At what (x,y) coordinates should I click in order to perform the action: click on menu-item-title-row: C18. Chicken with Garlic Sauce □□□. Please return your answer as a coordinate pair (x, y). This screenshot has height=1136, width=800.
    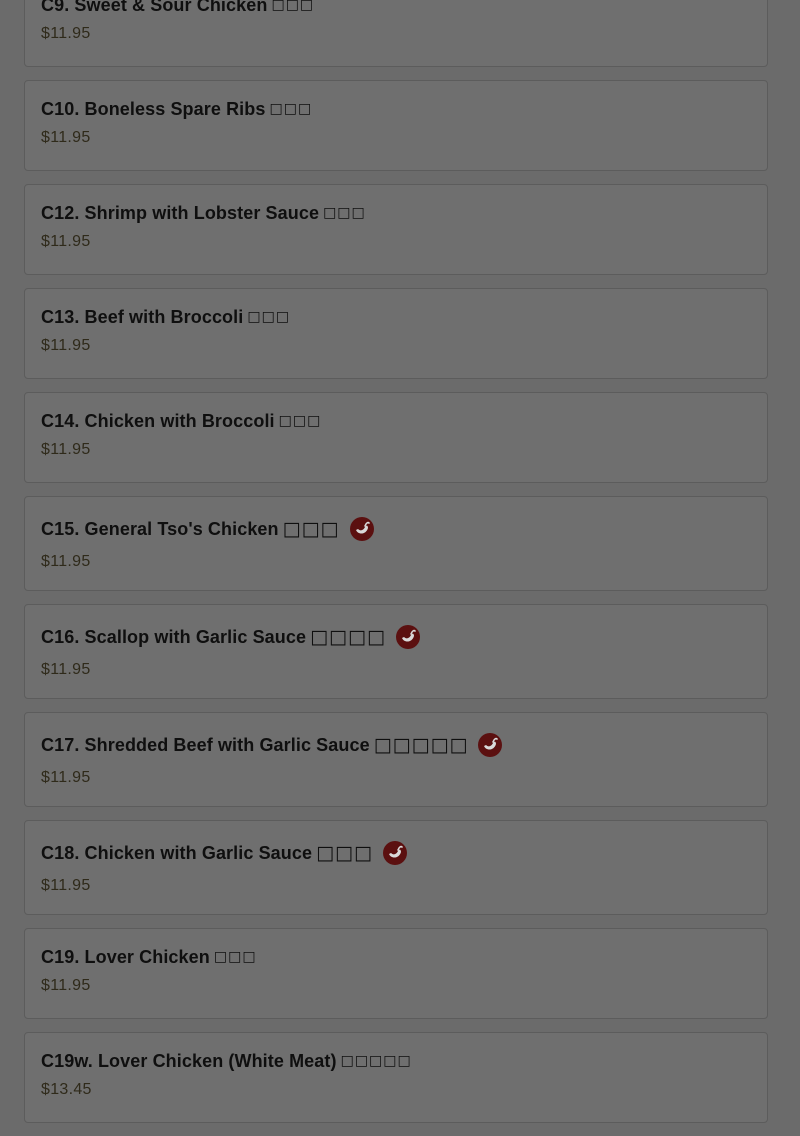
    Looking at the image, I should click on (396, 853).